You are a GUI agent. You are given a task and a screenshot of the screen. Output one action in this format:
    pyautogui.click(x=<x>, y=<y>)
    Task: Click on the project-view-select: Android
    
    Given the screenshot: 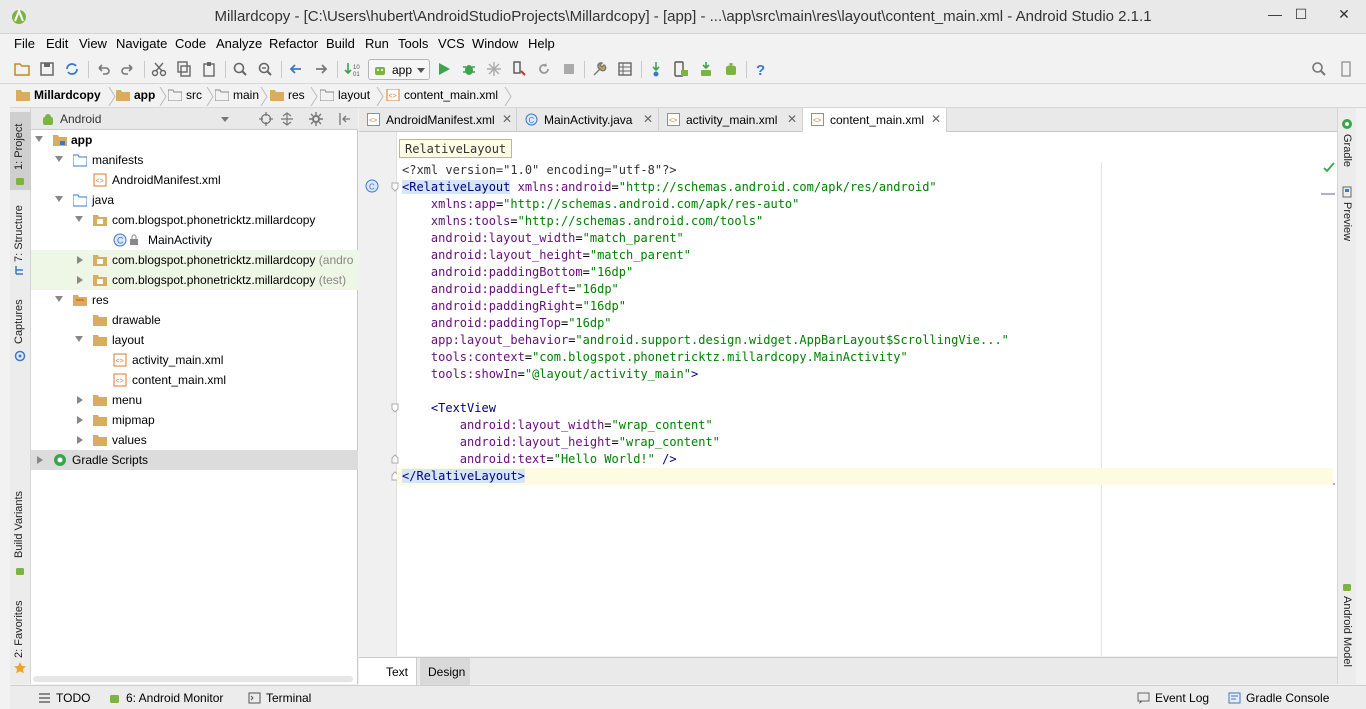 What is the action you would take?
    pyautogui.click(x=80, y=119)
    